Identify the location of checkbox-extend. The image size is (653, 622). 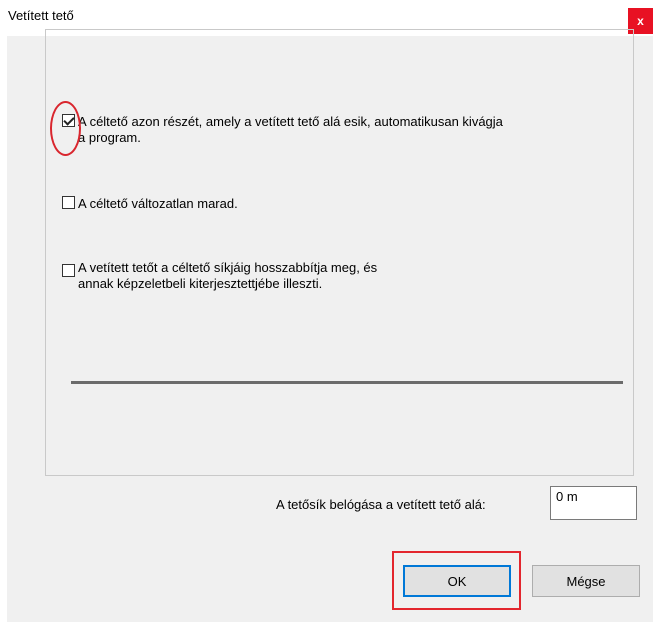
(68, 270).